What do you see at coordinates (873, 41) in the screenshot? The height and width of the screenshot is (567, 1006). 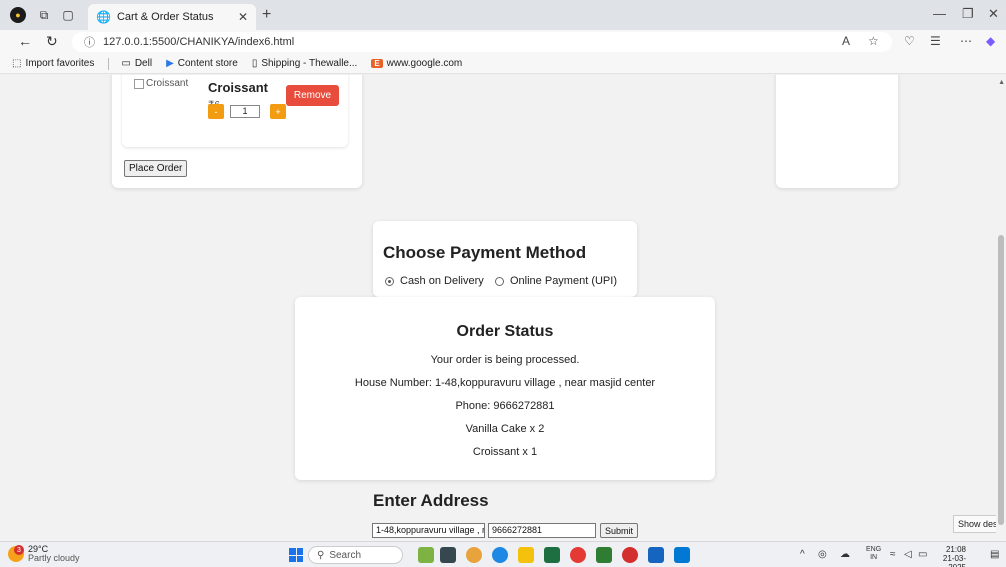 I see `favorite-star-icon: ☆` at bounding box center [873, 41].